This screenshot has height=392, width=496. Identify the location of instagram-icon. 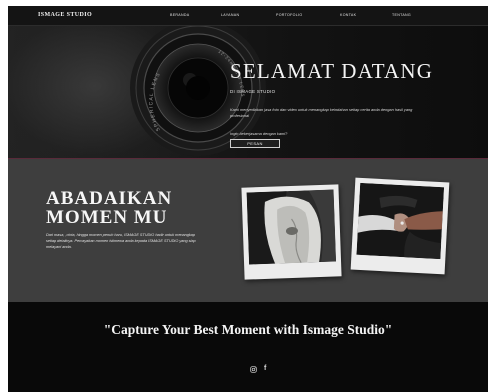
(253, 370).